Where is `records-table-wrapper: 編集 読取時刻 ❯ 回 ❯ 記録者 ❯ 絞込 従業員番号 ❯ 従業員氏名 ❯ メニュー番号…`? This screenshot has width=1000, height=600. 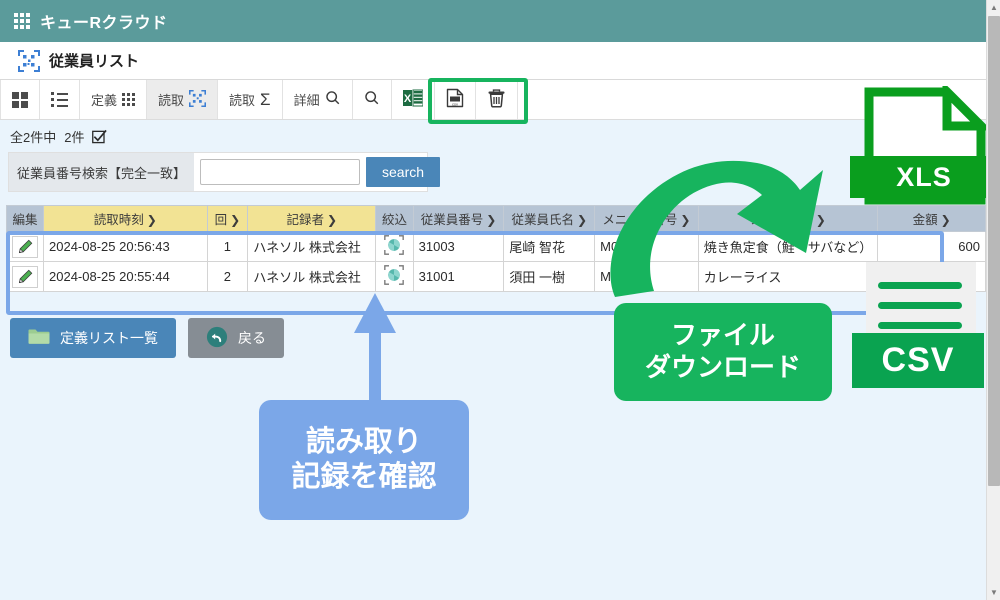
records-table-wrapper: 編集 読取時刻 ❯ 回 ❯ 記録者 ❯ 絞込 従業員番号 ❯ 従業員氏名 ❯ メニュー番号… is located at coordinates (496, 248).